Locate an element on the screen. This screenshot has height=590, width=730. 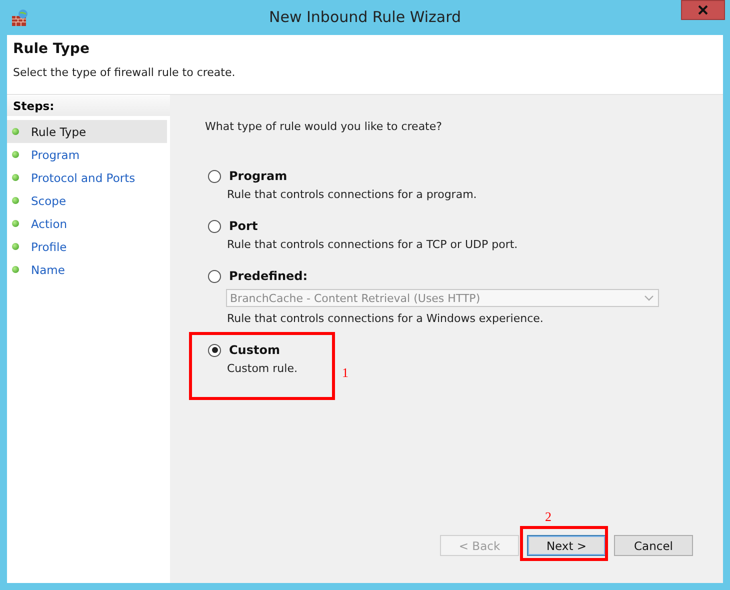
wizard-button: Cancel is located at coordinates (653, 545).